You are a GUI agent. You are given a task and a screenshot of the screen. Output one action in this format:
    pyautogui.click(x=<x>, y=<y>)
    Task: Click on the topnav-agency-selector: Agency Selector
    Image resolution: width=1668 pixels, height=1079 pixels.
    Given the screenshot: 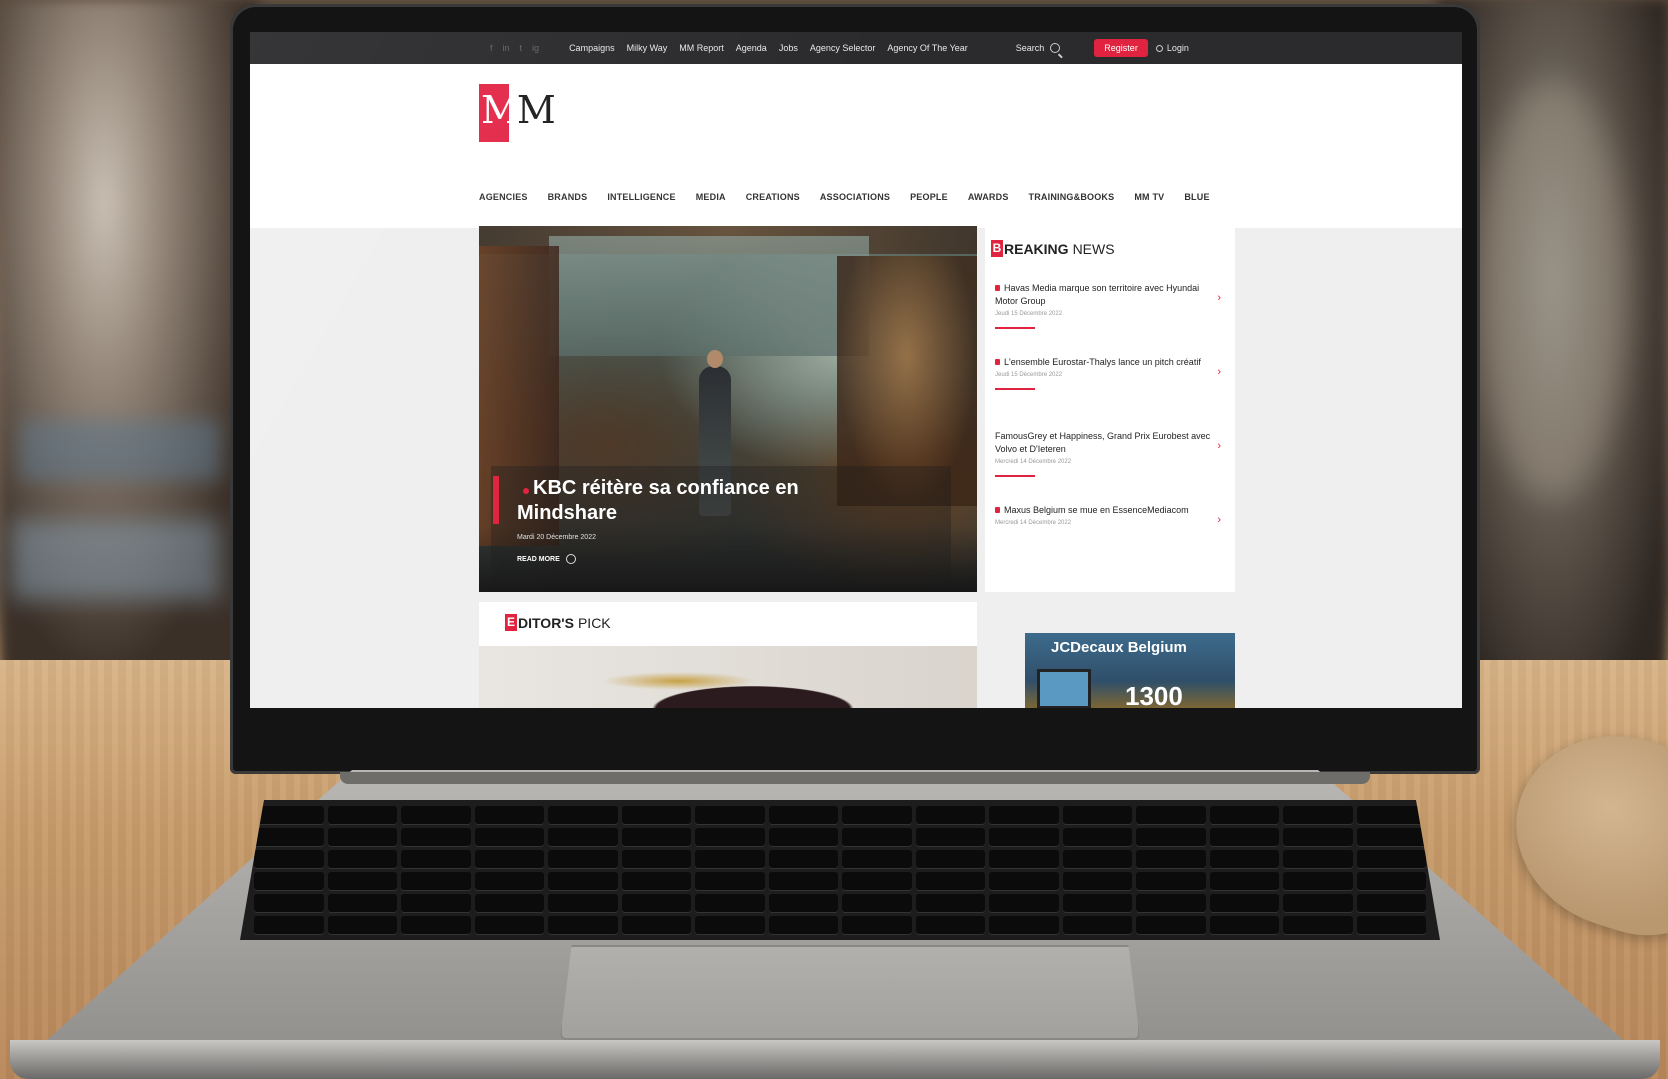 What is the action you would take?
    pyautogui.click(x=843, y=48)
    